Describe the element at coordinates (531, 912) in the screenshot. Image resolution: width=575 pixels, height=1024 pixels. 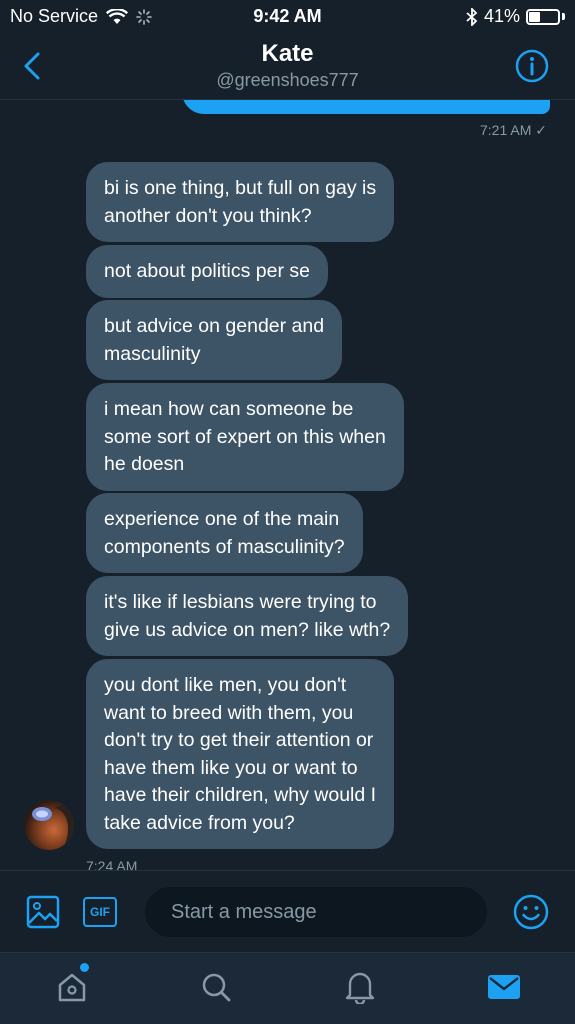
I see `emoji-icon` at that location.